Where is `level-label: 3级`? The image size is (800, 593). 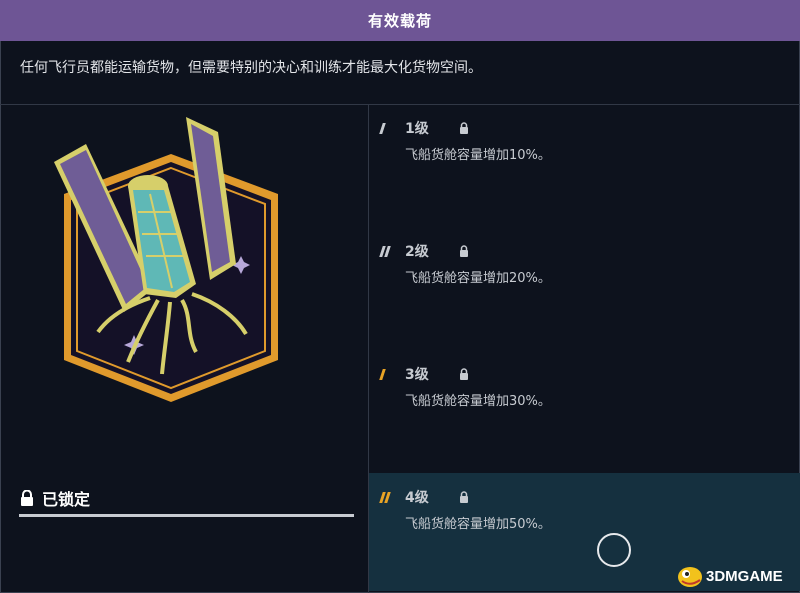
level-label: 3级 is located at coordinates (417, 375).